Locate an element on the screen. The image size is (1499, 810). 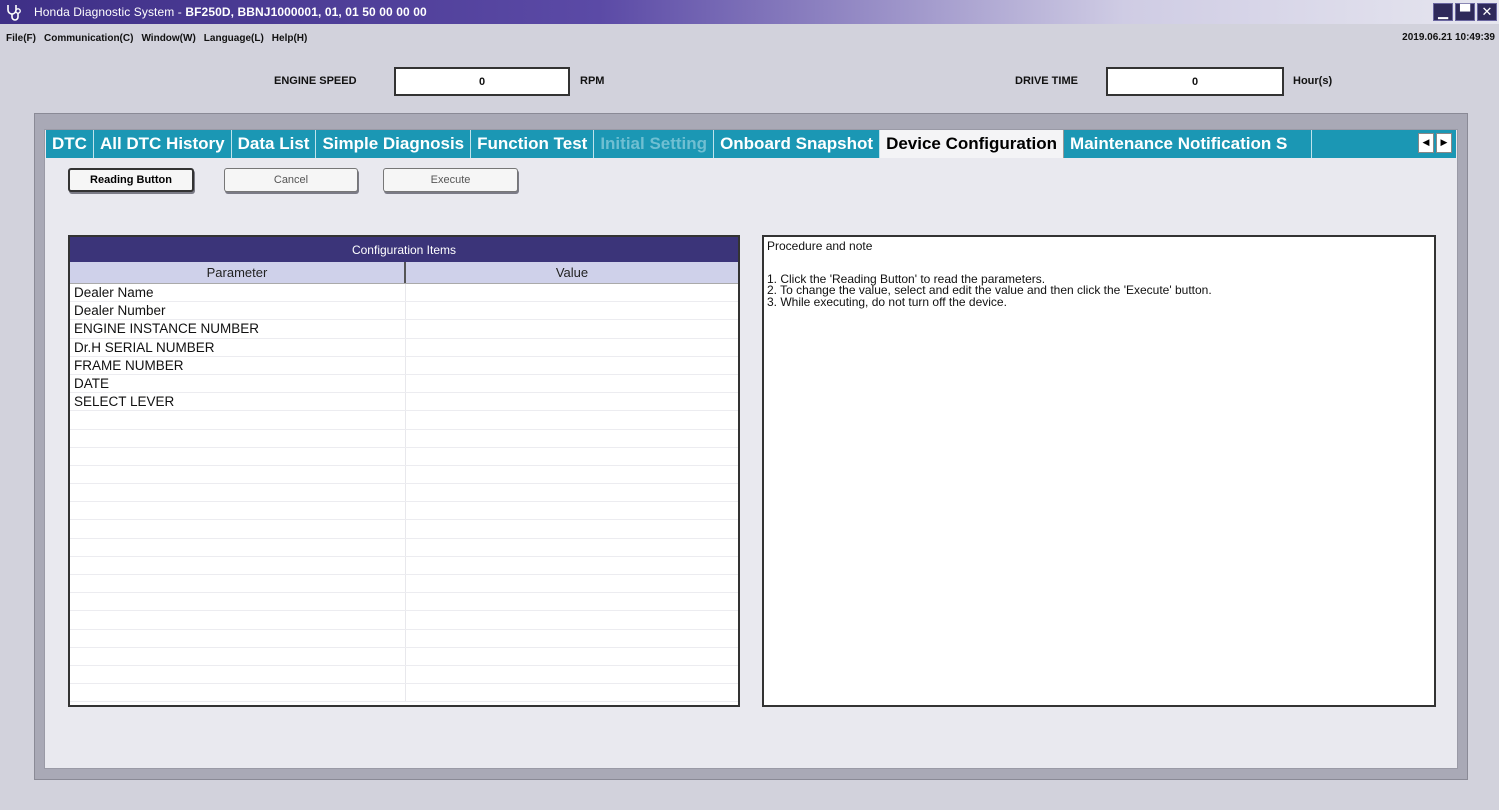
engine-speed-unit: RPM is located at coordinates (592, 81).